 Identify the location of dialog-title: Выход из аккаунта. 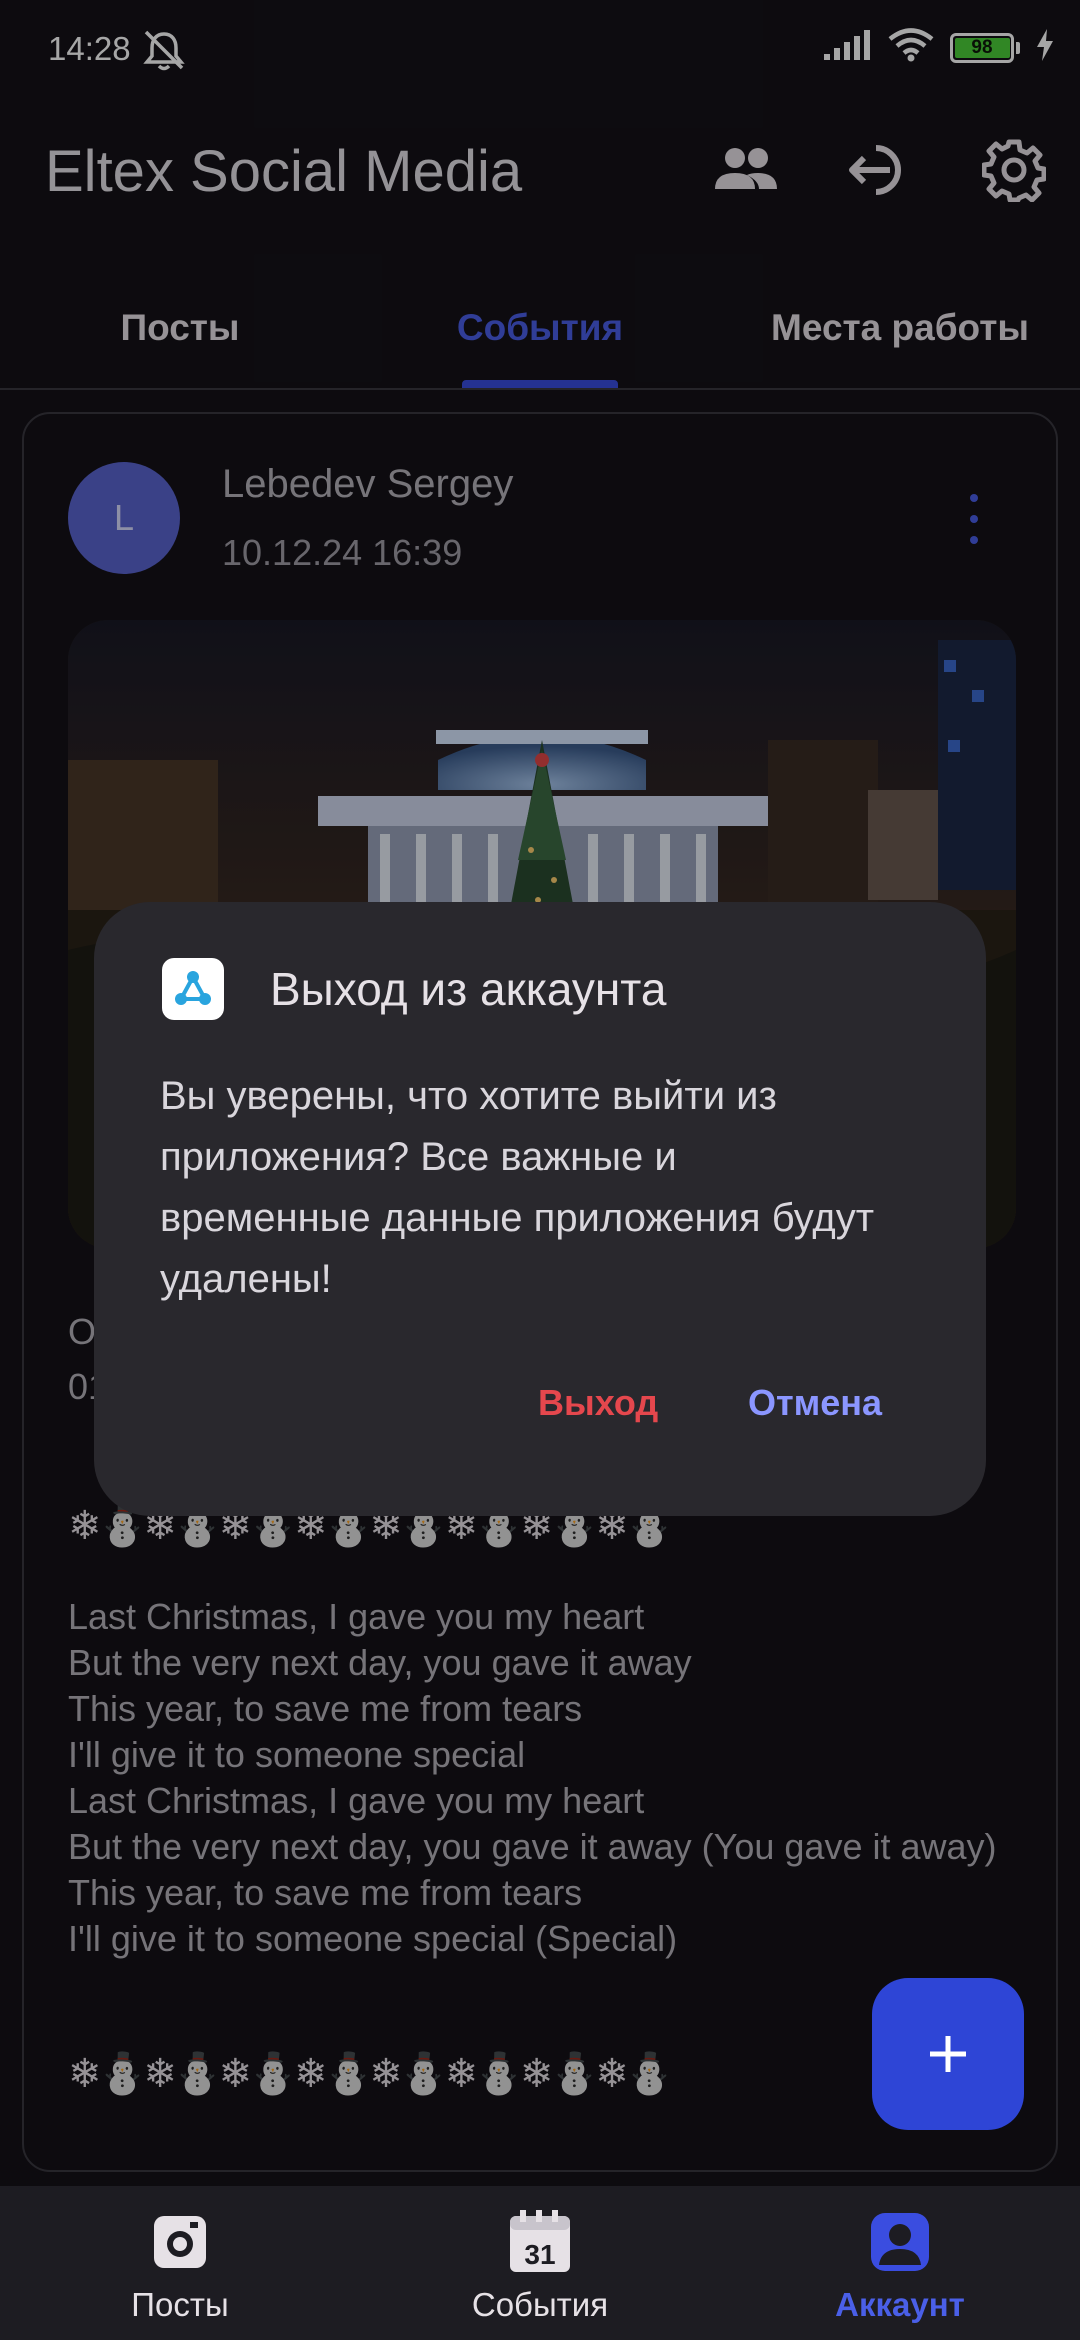
(468, 989).